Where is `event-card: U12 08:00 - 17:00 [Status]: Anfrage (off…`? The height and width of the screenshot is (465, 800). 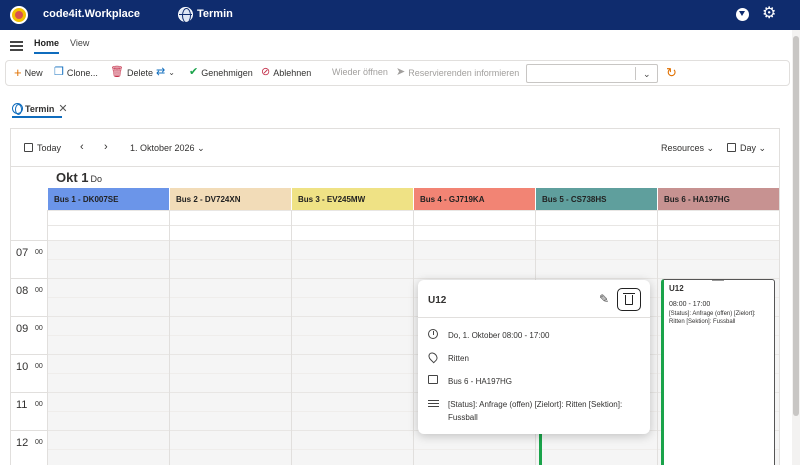
event-card: U12 08:00 - 17:00 [Status]: Anfrage (off… is located at coordinates (718, 372).